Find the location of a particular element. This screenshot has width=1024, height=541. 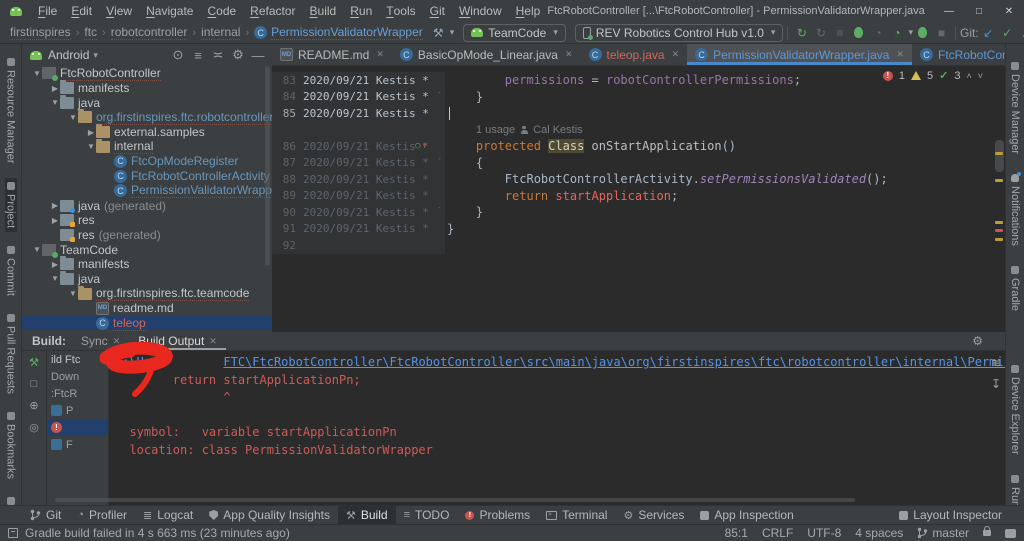

push-button: ↗ is located at coordinates (1020, 33).